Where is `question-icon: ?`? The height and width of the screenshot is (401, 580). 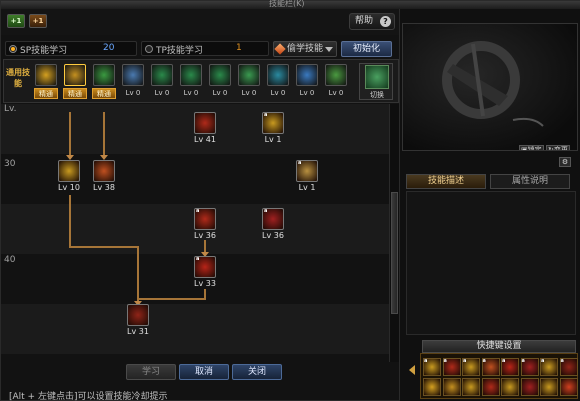 question-icon: ? is located at coordinates (385, 21).